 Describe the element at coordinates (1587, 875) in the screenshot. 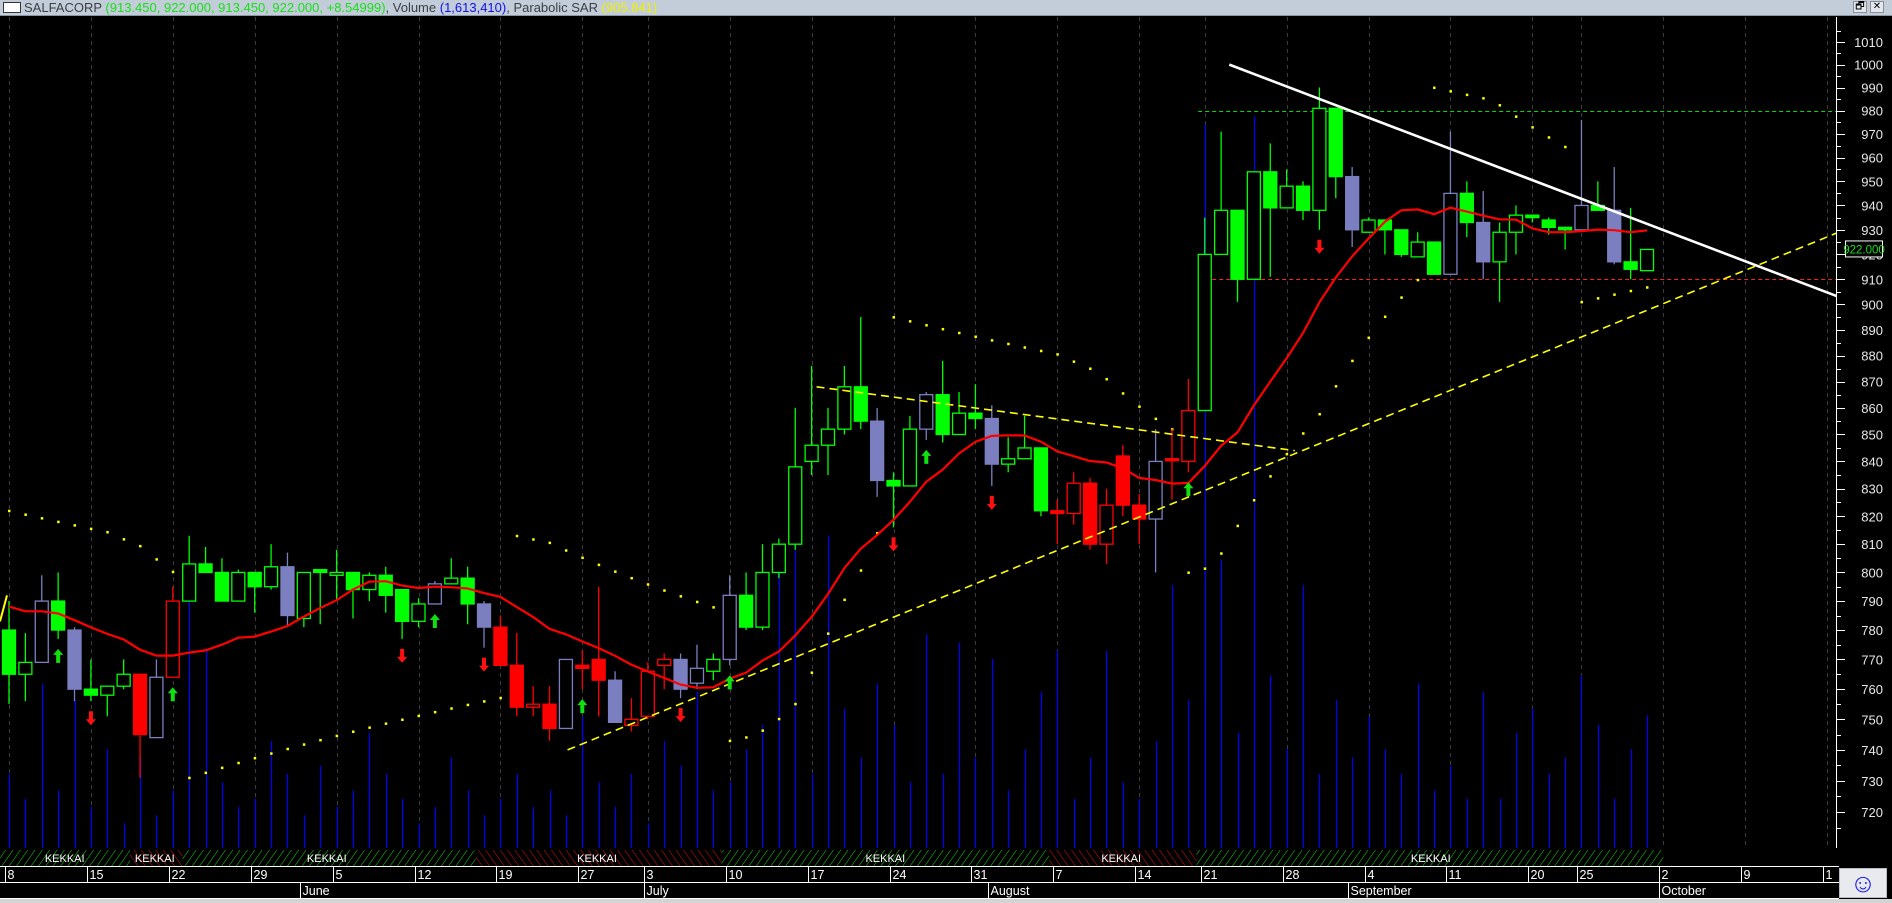

I see `date-tick-label: 25` at that location.